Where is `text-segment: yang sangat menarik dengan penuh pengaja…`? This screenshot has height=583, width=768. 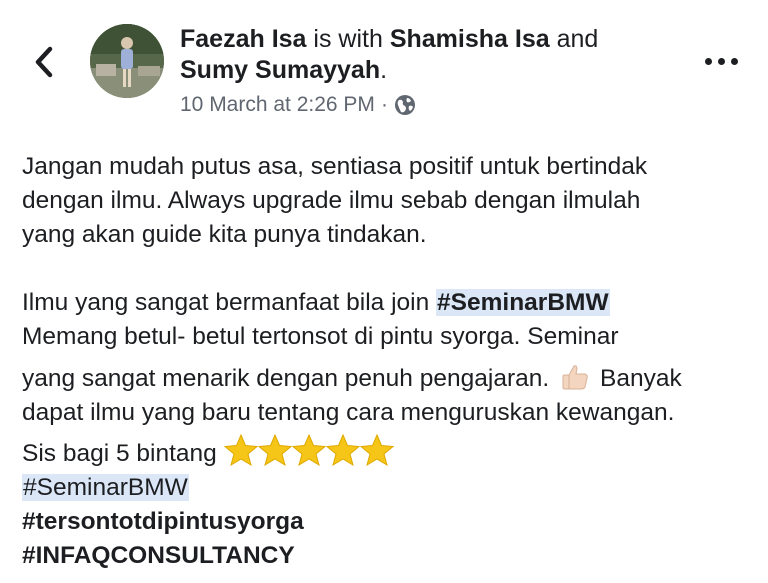
text-segment: yang sangat menarik dengan penuh pengaja… is located at coordinates (286, 378).